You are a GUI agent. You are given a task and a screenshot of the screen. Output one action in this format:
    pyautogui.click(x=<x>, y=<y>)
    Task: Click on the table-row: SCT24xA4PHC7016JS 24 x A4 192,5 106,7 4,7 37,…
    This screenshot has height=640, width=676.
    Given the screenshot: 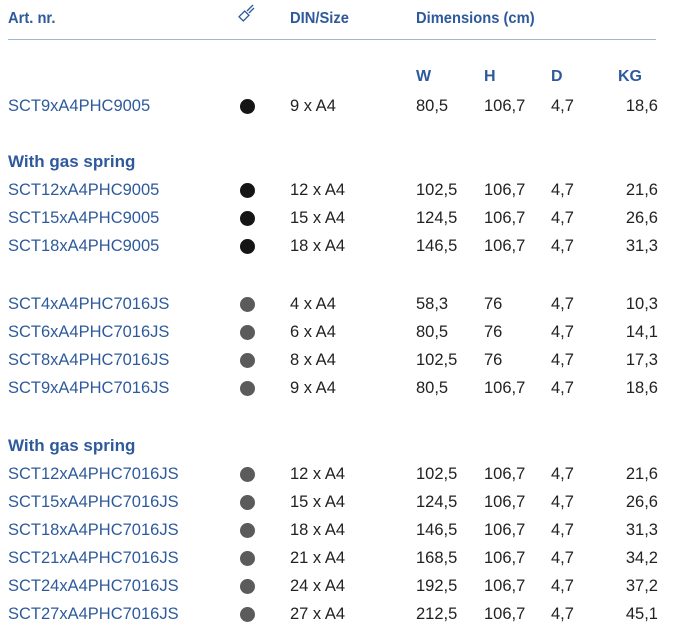 What is the action you would take?
    pyautogui.click(x=338, y=586)
    